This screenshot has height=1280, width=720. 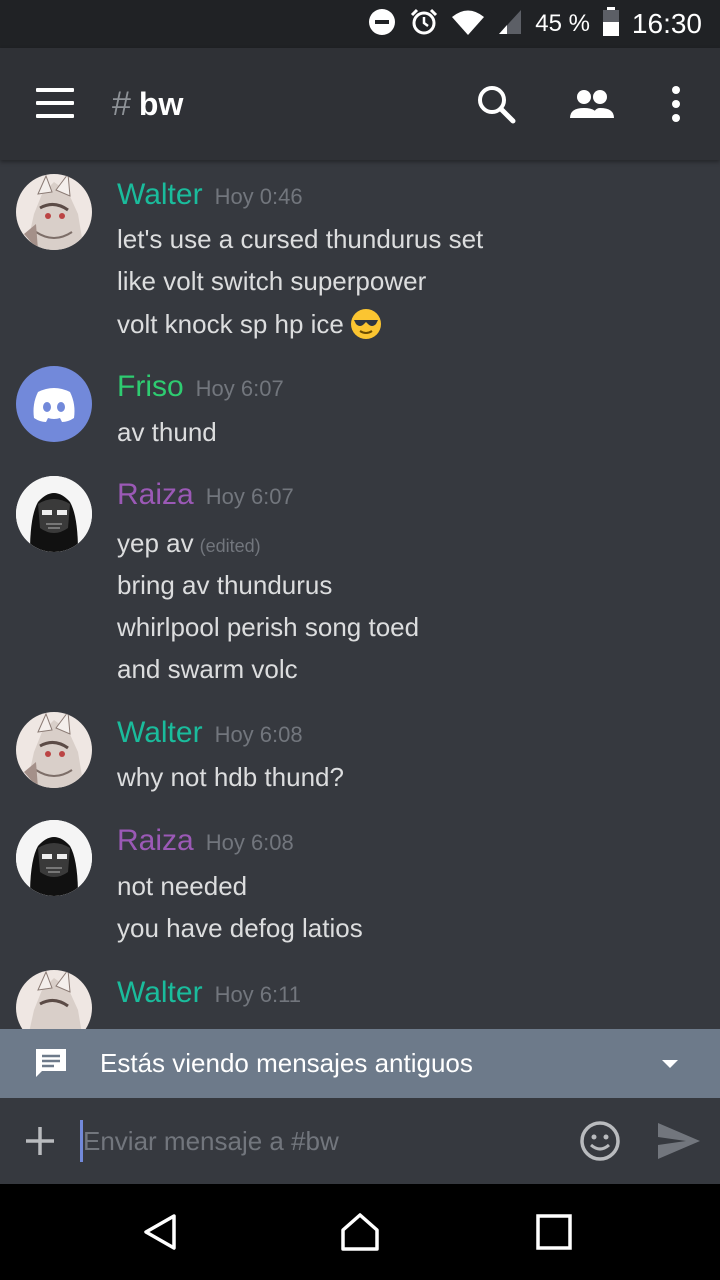 I want to click on old-messages-bar: Estás viendo mensajes antiguos, so click(x=360, y=1063).